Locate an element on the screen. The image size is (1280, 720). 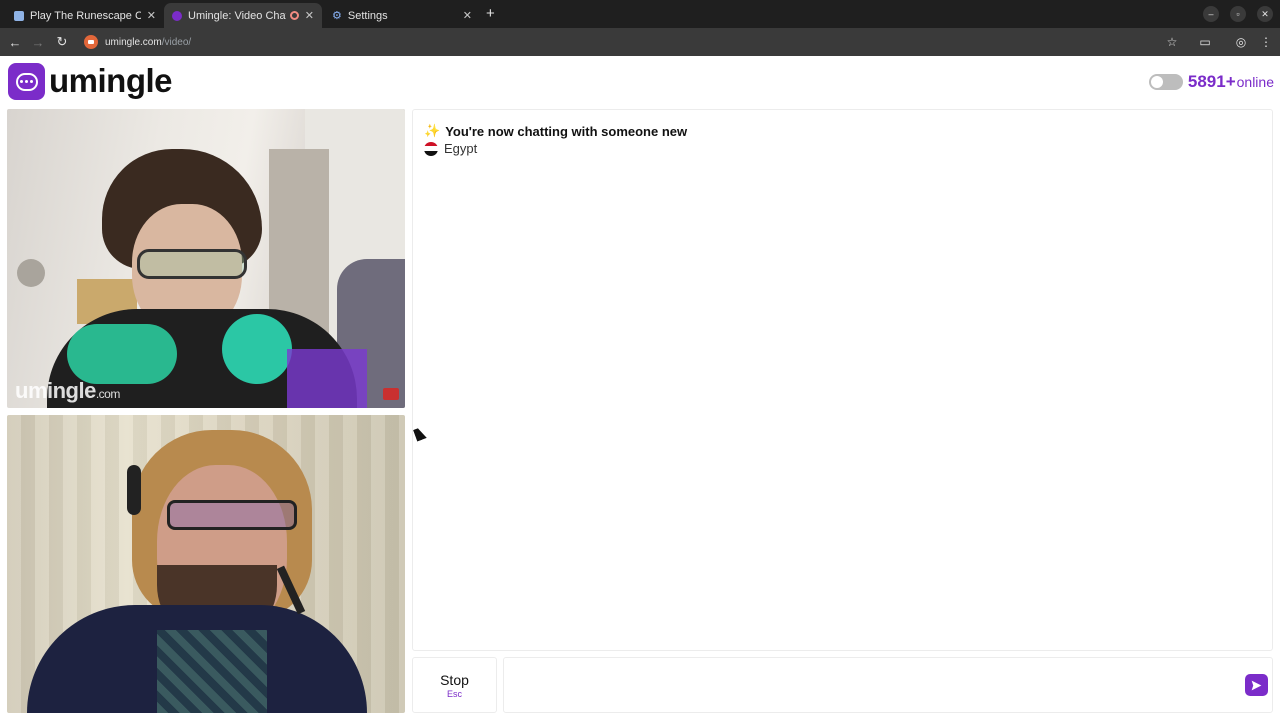
site-logo-text: umingle is located at coordinates (111, 81).